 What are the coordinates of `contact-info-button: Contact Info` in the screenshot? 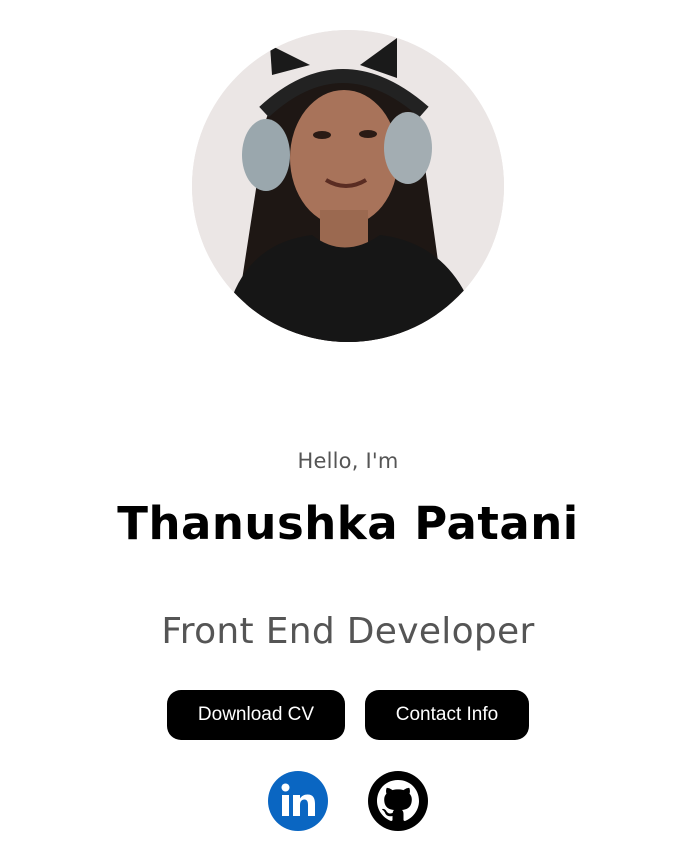 It's located at (447, 715).